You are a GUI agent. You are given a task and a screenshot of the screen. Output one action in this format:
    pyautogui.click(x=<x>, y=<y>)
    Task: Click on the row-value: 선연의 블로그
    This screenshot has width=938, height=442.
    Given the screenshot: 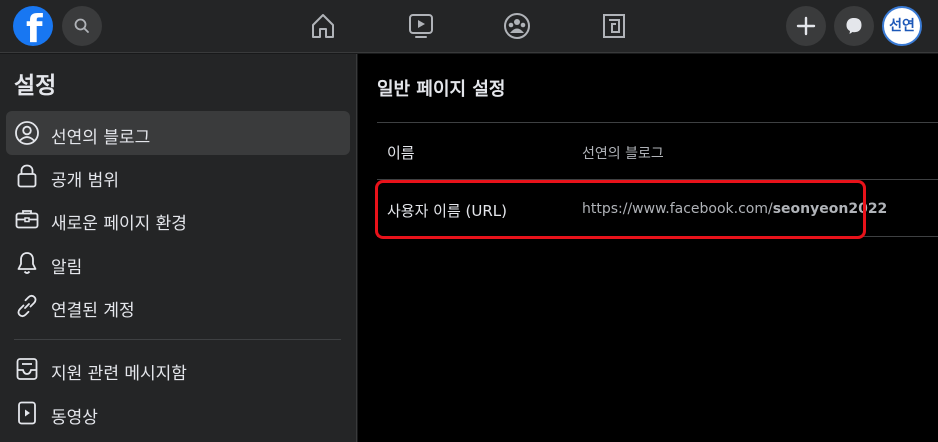 What is the action you would take?
    pyautogui.click(x=623, y=154)
    